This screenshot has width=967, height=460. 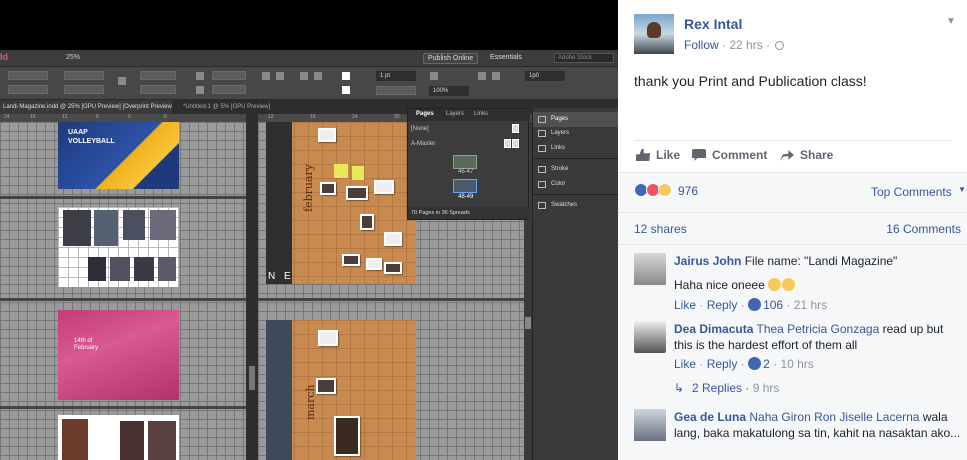 I want to click on select-container-icon, so click(x=304, y=76).